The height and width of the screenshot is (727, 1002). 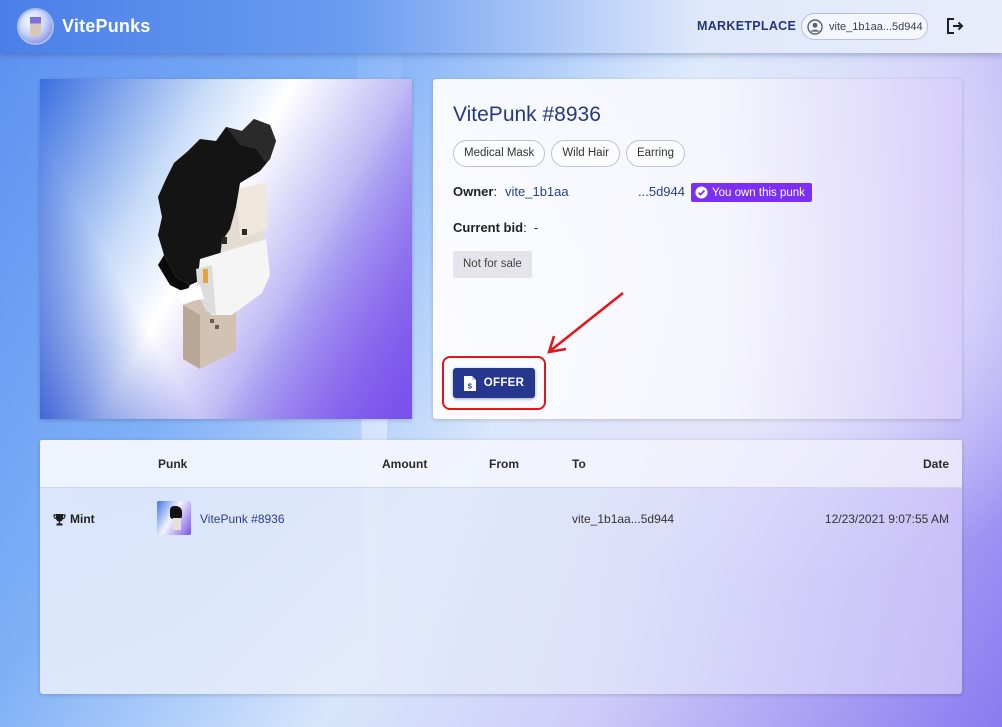 What do you see at coordinates (106, 26) in the screenshot?
I see `brand-name: VitePunks` at bounding box center [106, 26].